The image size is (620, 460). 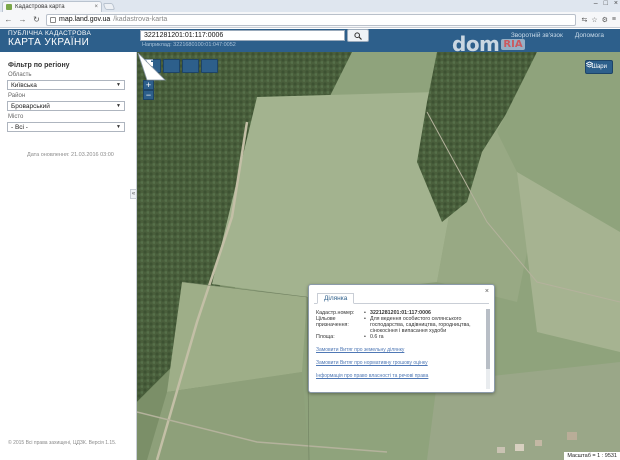 What do you see at coordinates (16, 117) in the screenshot?
I see `misto-label: Місто` at bounding box center [16, 117].